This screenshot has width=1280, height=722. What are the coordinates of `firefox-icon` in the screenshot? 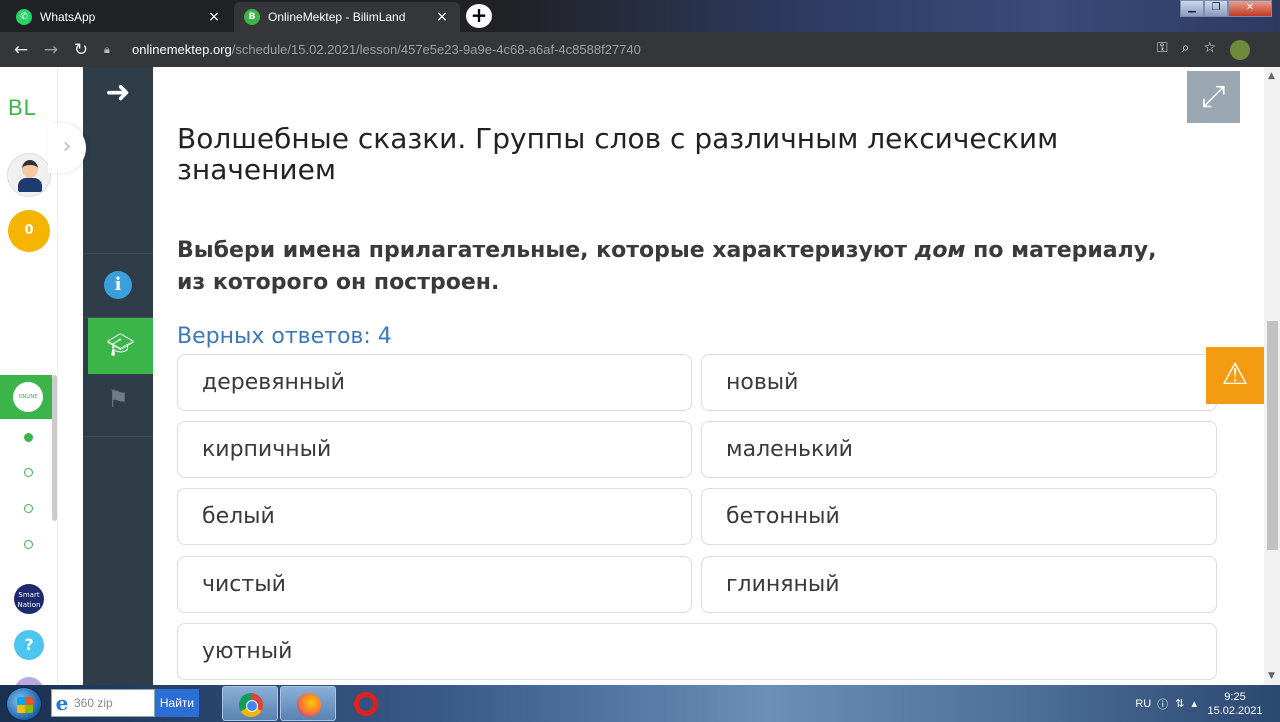 It's located at (309, 705).